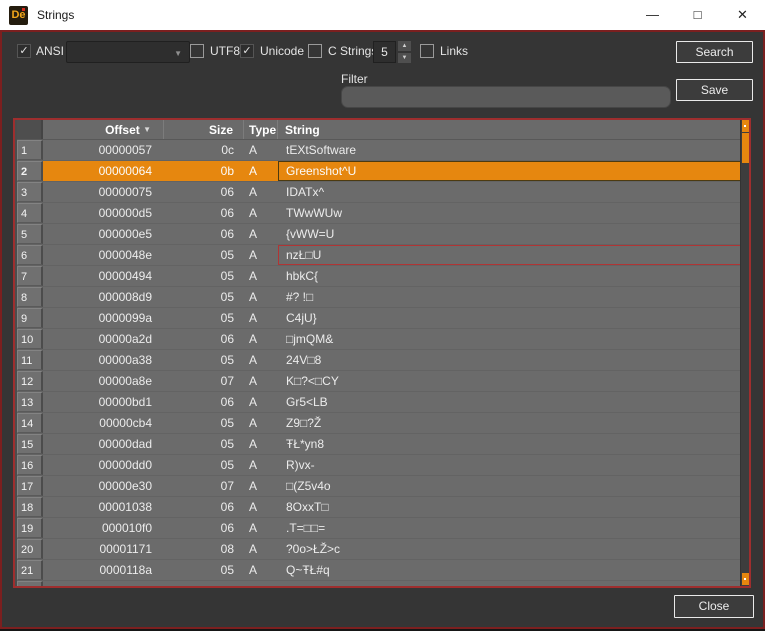 The width and height of the screenshot is (765, 631). What do you see at coordinates (513, 381) in the screenshot?
I see `cell-string: K□?<□CY` at bounding box center [513, 381].